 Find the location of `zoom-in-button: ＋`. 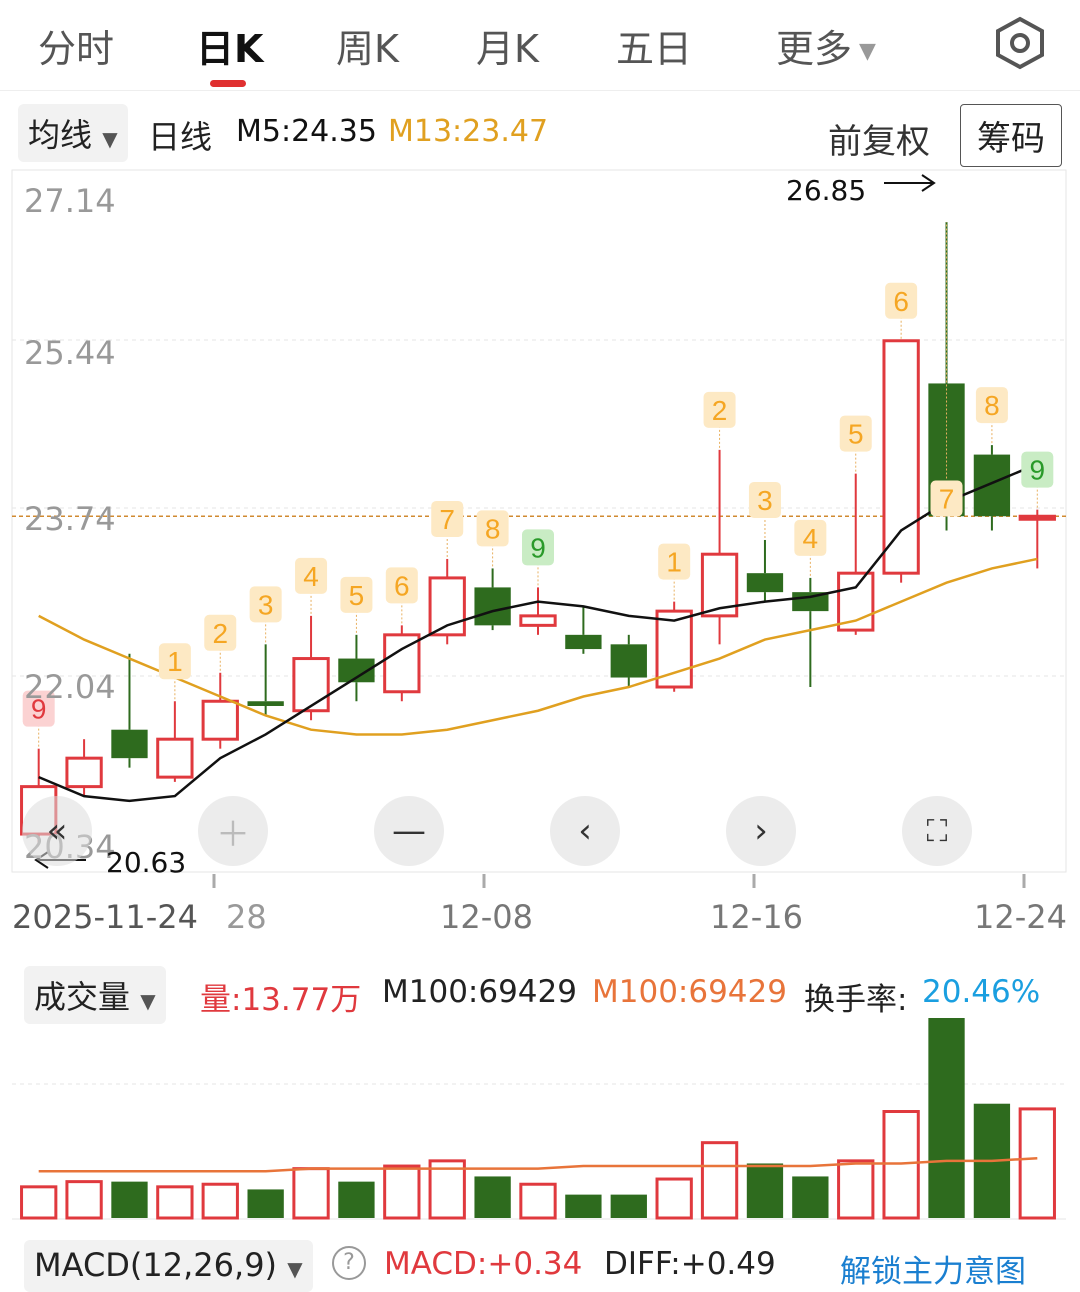

zoom-in-button: ＋ is located at coordinates (233, 831).